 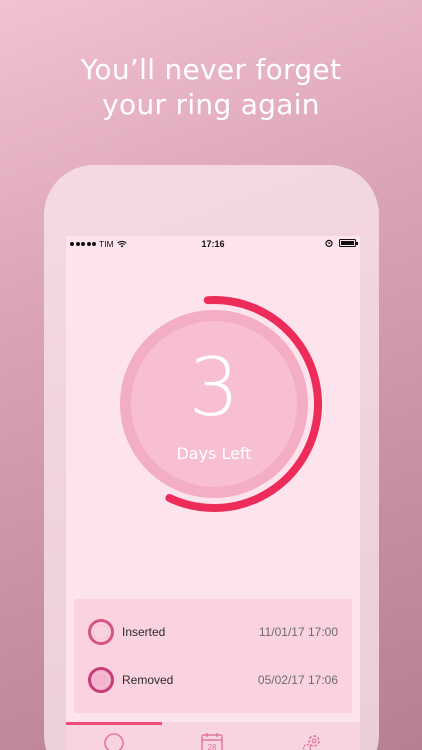 I want to click on event-date: 11/01/17 17:00, so click(x=298, y=632).